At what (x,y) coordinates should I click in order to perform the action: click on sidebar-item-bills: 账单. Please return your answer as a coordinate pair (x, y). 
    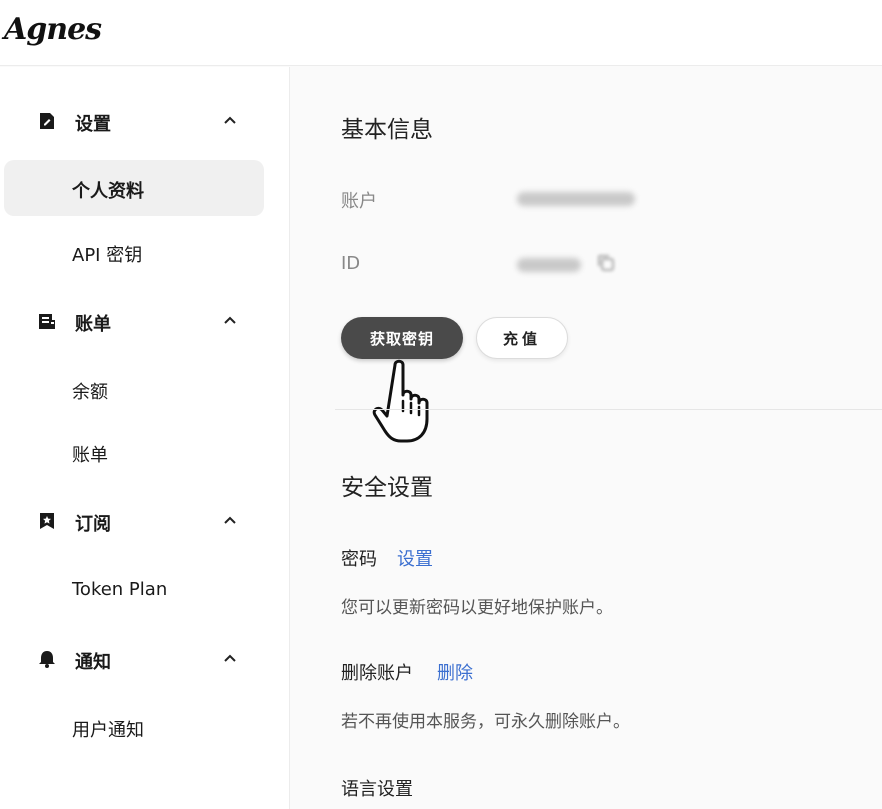
    Looking at the image, I should click on (134, 452).